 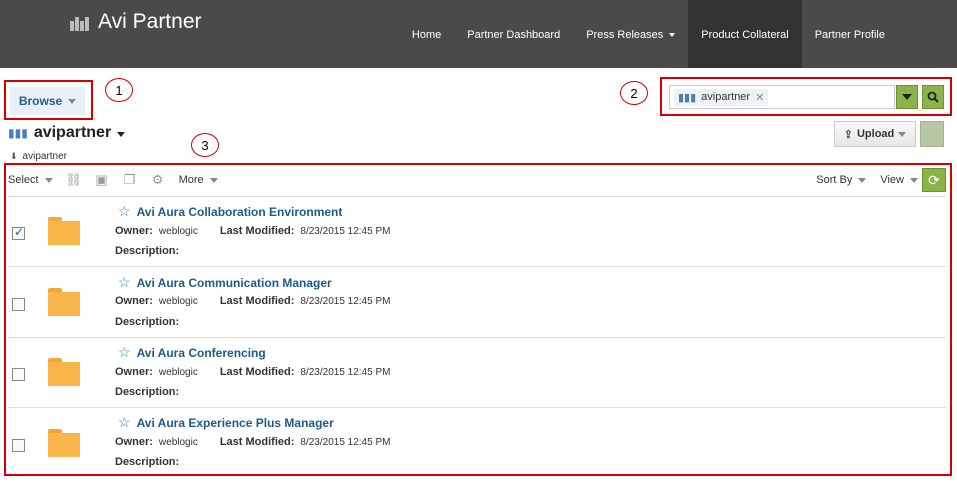 I want to click on nav-partner-profile: Partner Profile, so click(x=879, y=34).